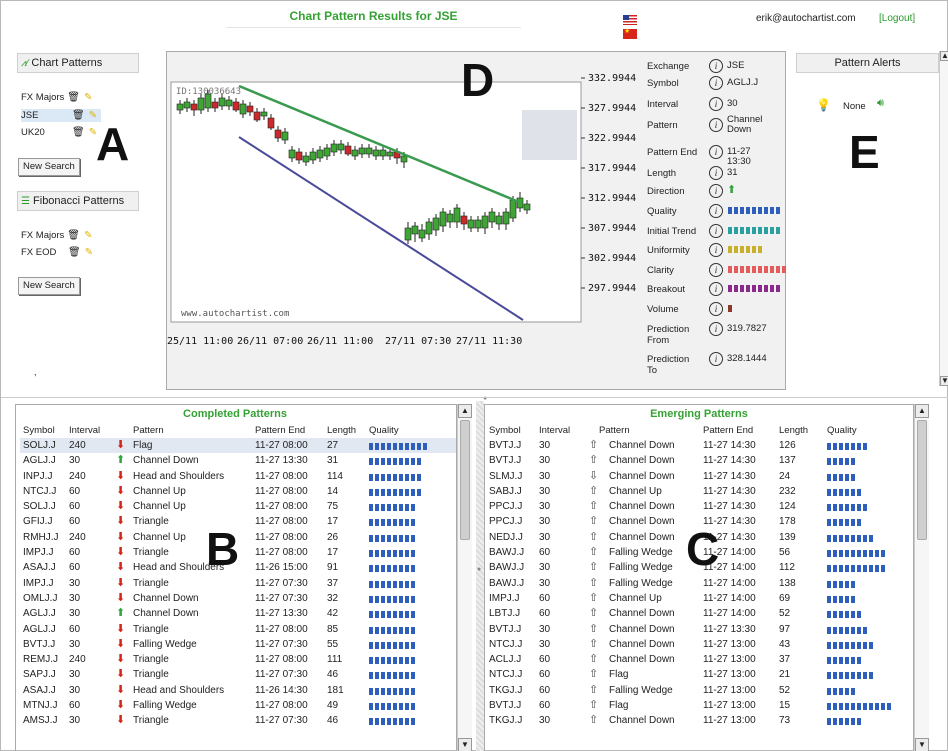 The image size is (948, 751). What do you see at coordinates (880, 103) in the screenshot?
I see `speaker-icon: 🔊︎` at bounding box center [880, 103].